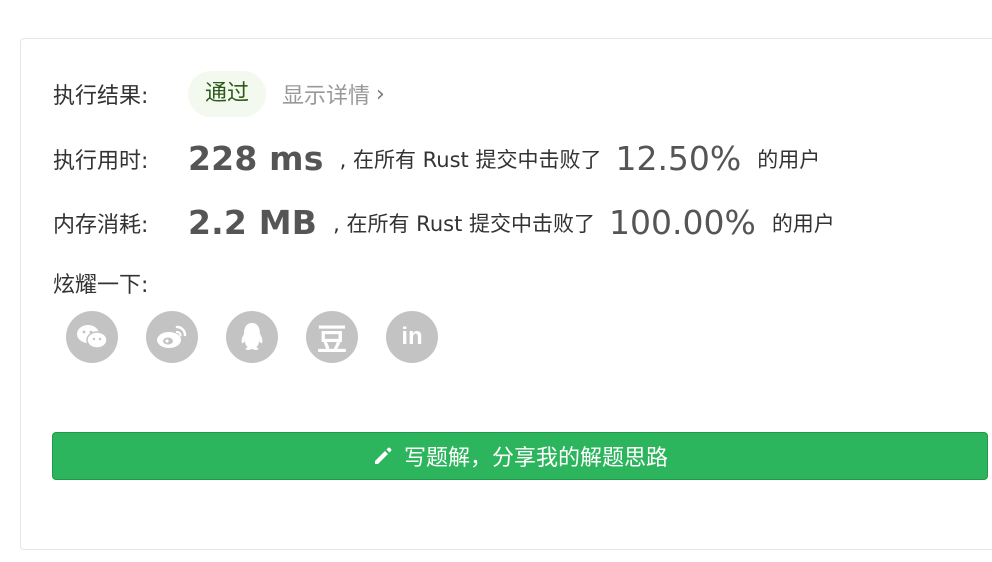 This screenshot has height=562, width=992. Describe the element at coordinates (535, 458) in the screenshot. I see `write-solution-label: 写题解，分享我的解题思路` at that location.